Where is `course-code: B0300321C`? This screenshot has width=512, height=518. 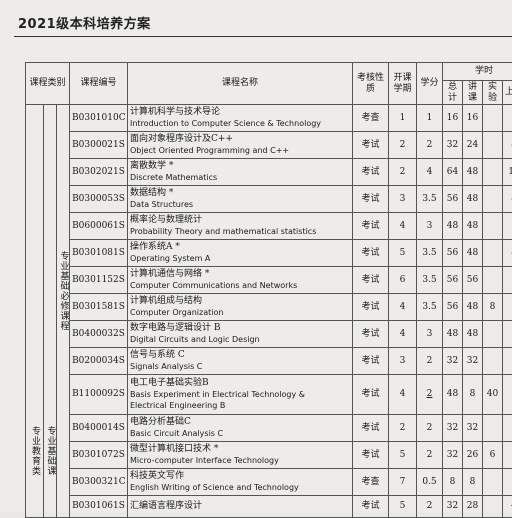 course-code: B0300321C is located at coordinates (99, 482).